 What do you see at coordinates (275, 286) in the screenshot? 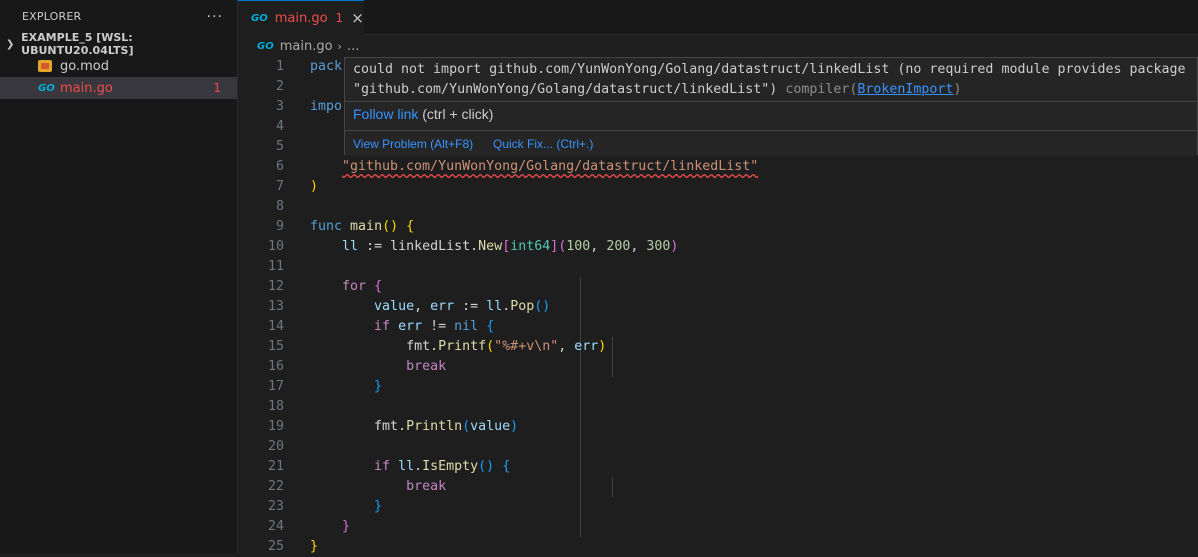
I see `line-number: 12` at bounding box center [275, 286].